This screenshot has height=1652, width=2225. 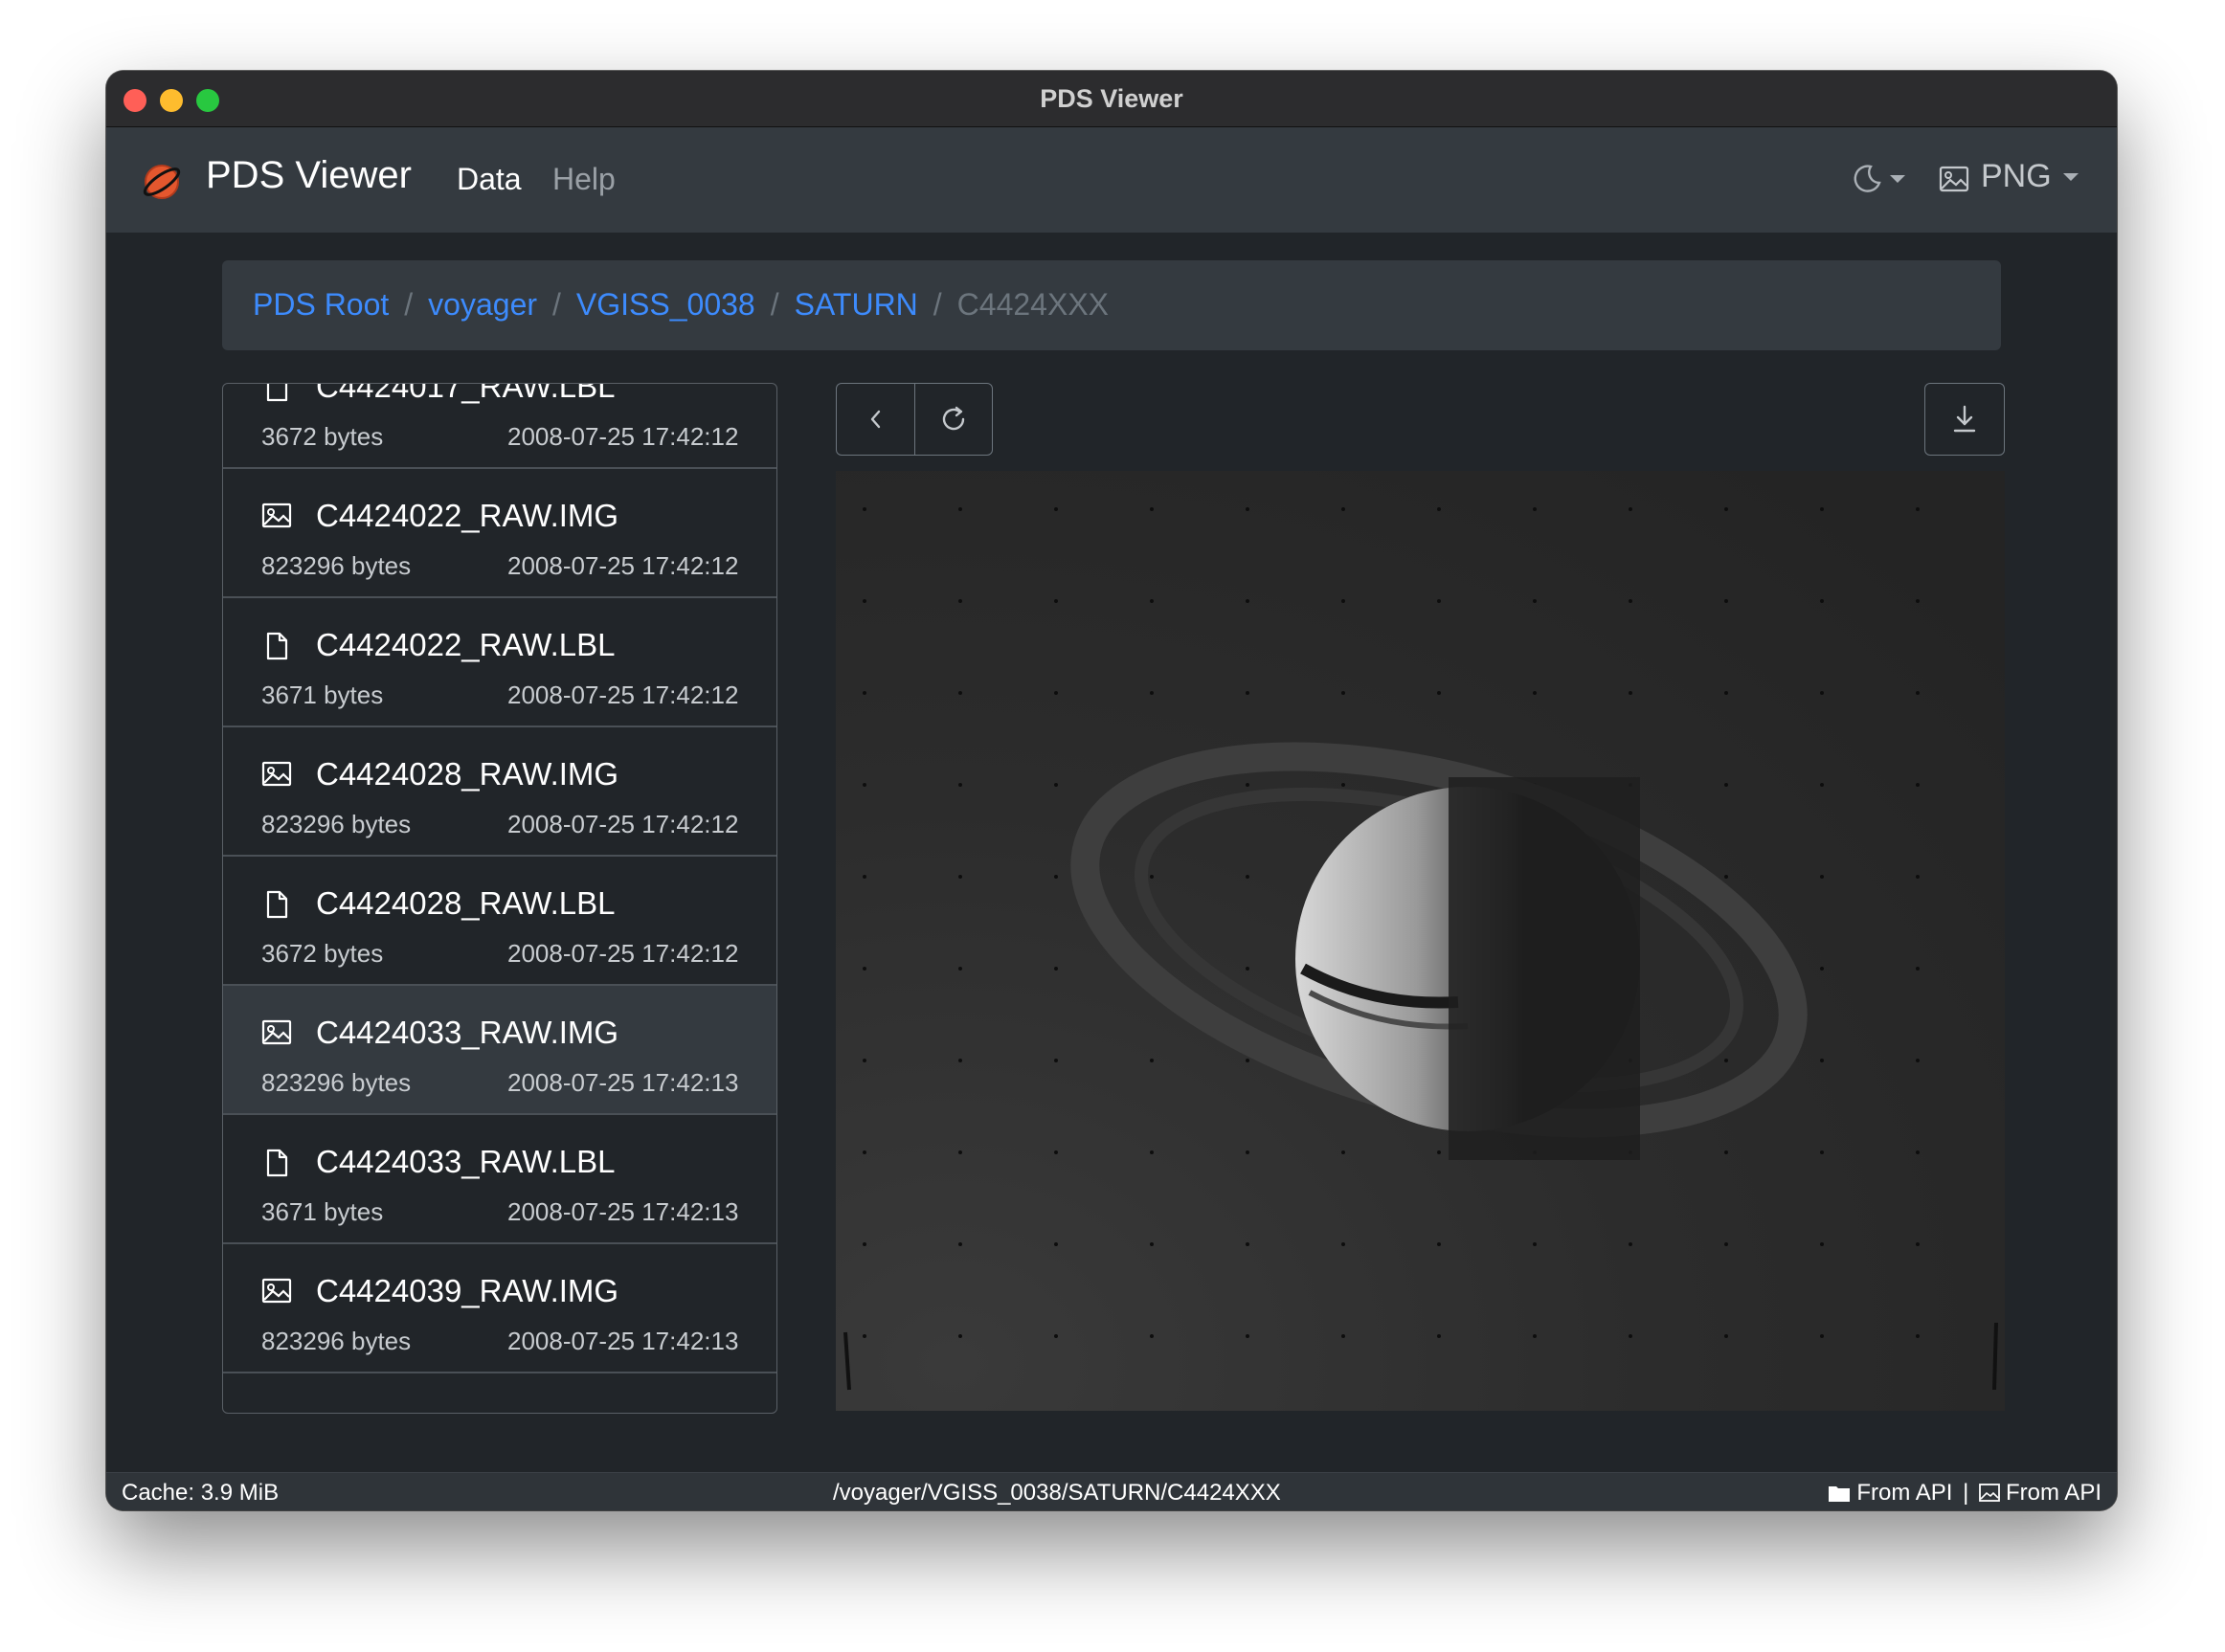 I want to click on current-path: /voyager/VGISS_0038/SATURN/C4424XXX, so click(x=1057, y=1493).